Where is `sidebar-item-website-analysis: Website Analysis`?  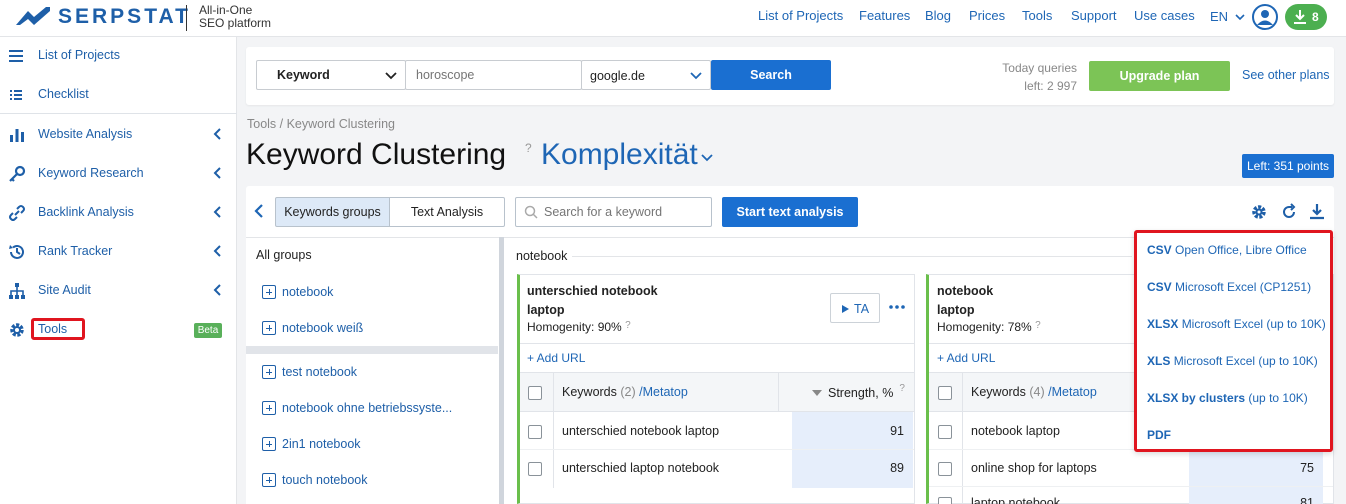
sidebar-item-website-analysis: Website Analysis is located at coordinates (118, 135).